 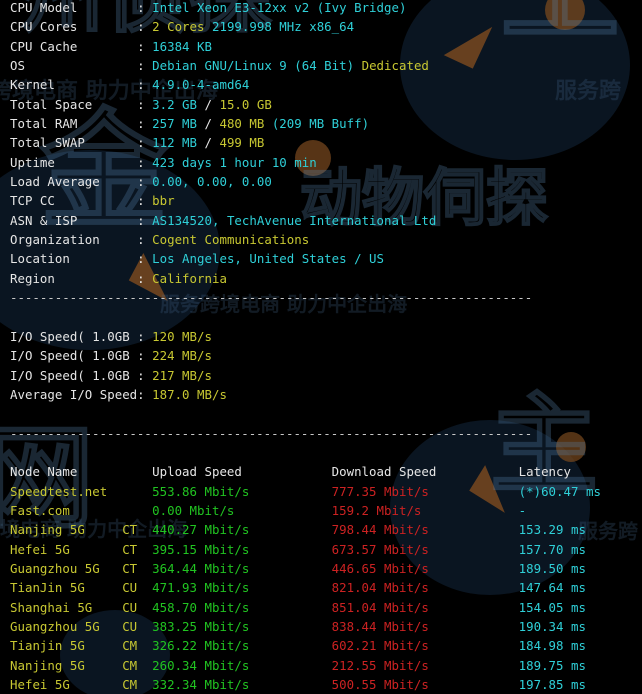 I want to click on text-run: 4.9.0-4-amd64, so click(x=201, y=85).